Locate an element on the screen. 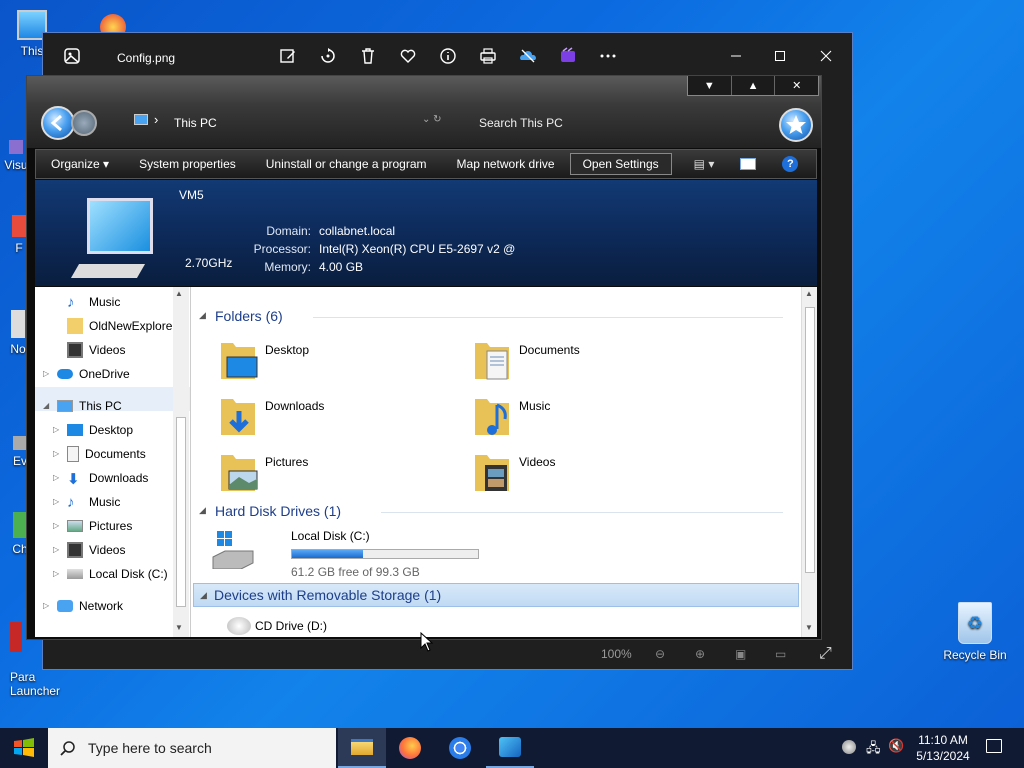 The width and height of the screenshot is (1024, 768). slideshow-icon: ▭ is located at coordinates (780, 654).